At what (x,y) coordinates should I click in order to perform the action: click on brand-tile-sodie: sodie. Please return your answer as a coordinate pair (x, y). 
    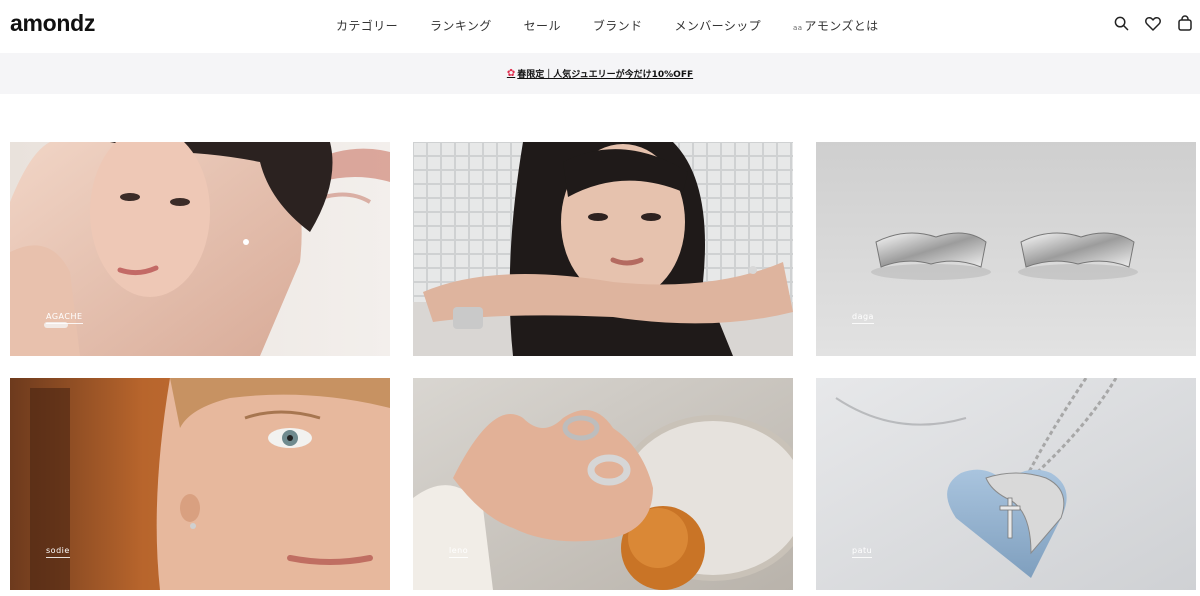
    Looking at the image, I should click on (200, 484).